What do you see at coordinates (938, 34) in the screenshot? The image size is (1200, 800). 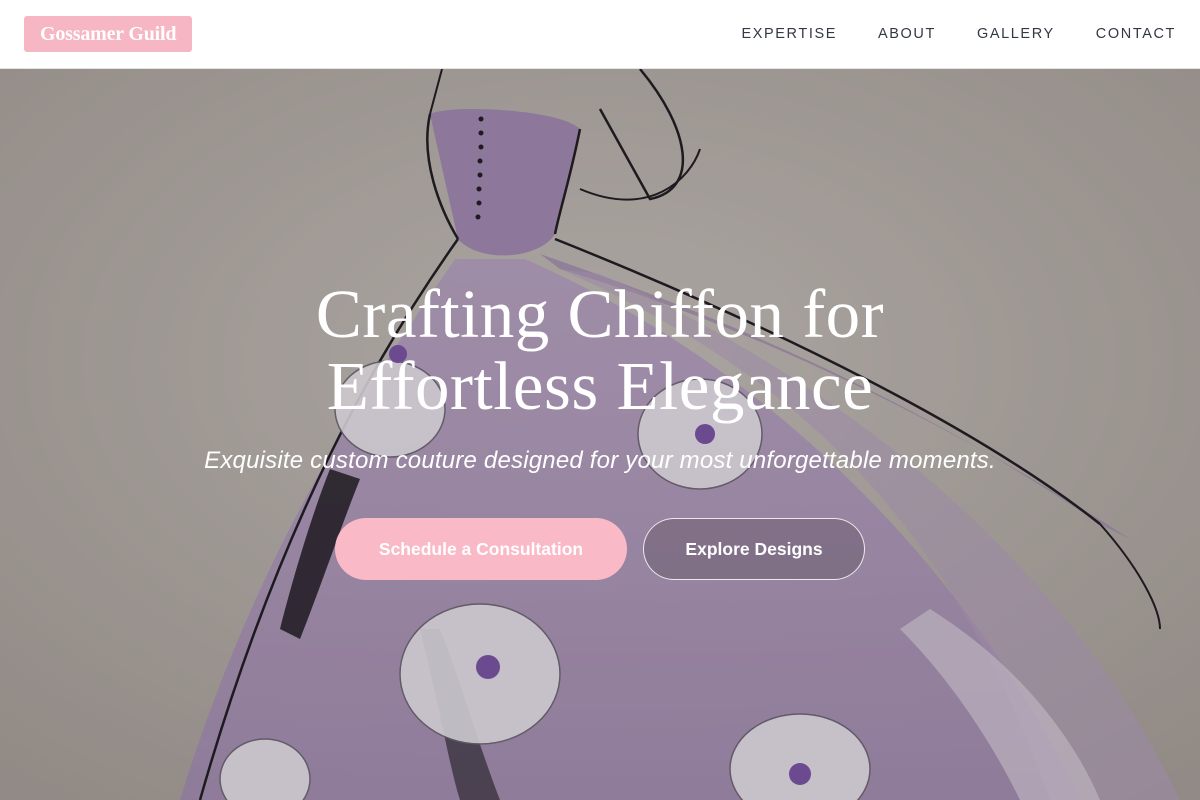 I see `main-nav: EXPERTISE ABOUT GALLERY CONTACT` at bounding box center [938, 34].